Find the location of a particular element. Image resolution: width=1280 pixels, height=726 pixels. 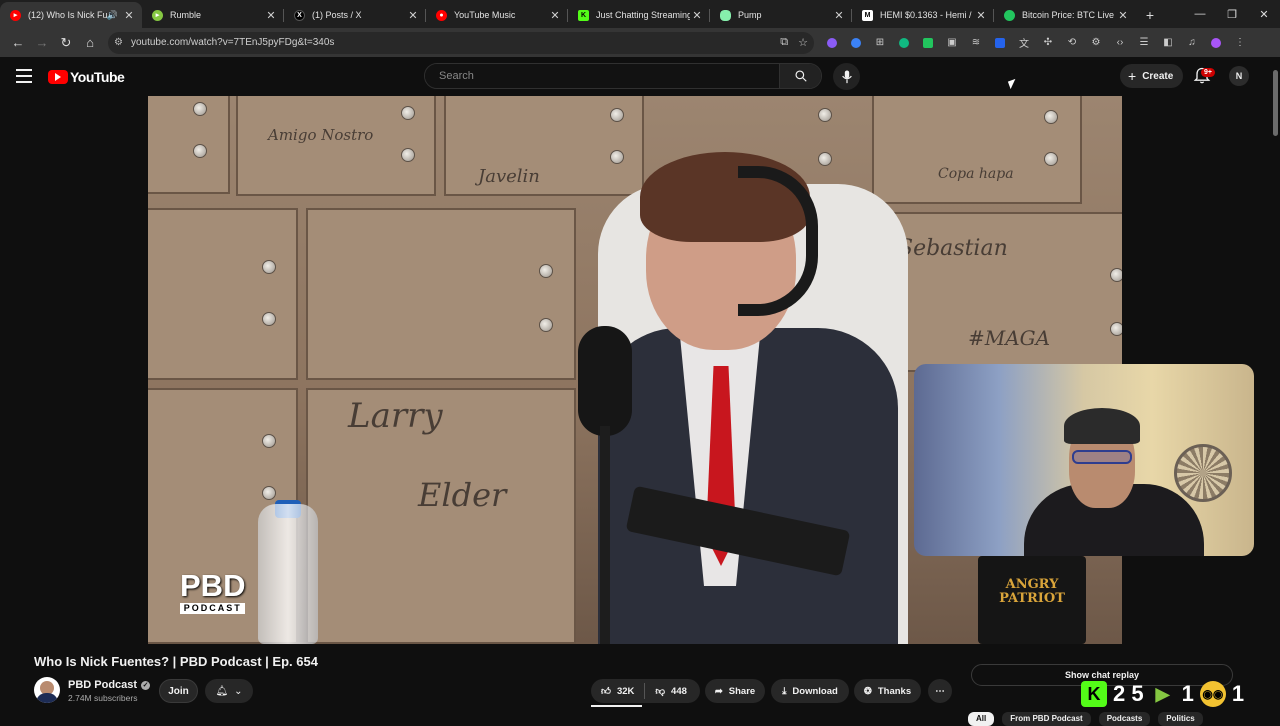

browser-tab-x: X (1) Posts / X ✕ is located at coordinates (355, 15).